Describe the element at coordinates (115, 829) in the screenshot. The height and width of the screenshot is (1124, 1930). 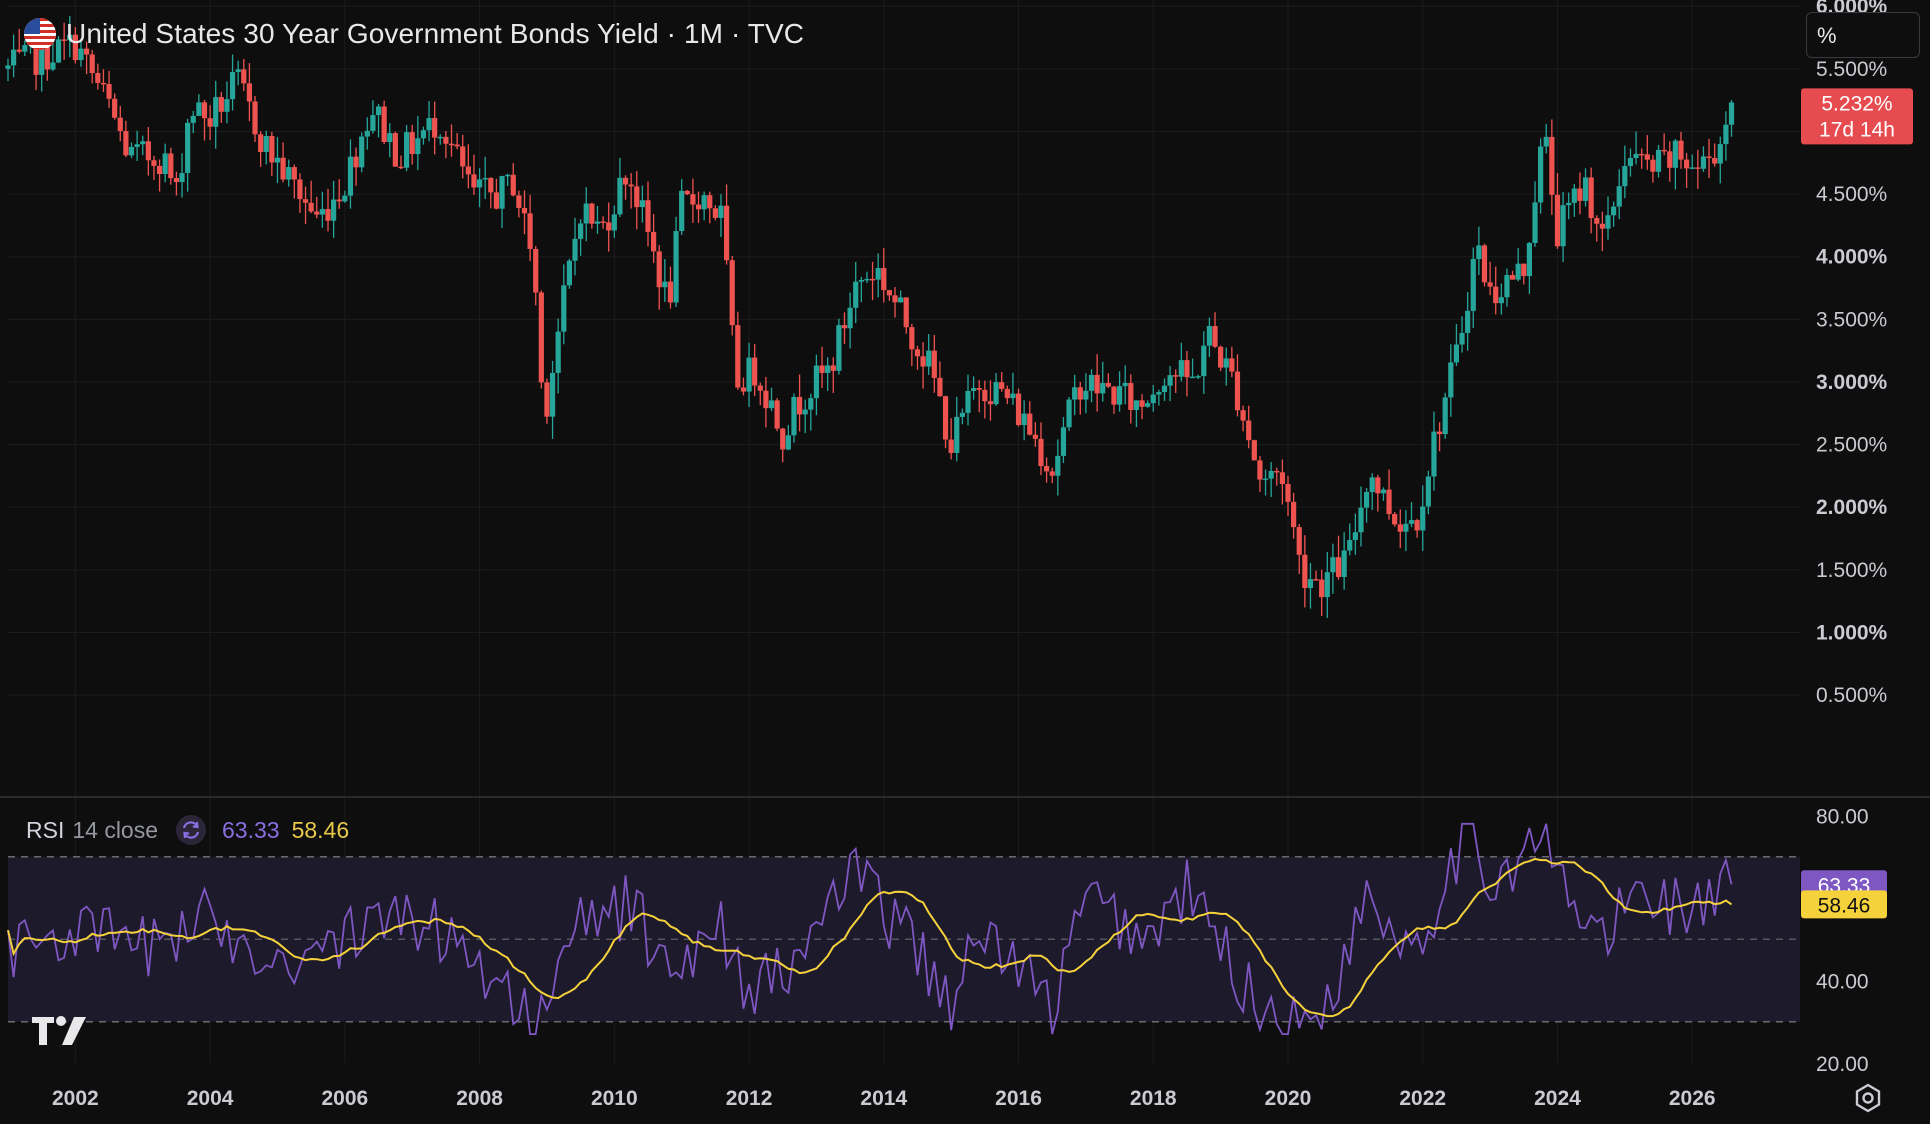
I see `rsi-params: 14 close` at that location.